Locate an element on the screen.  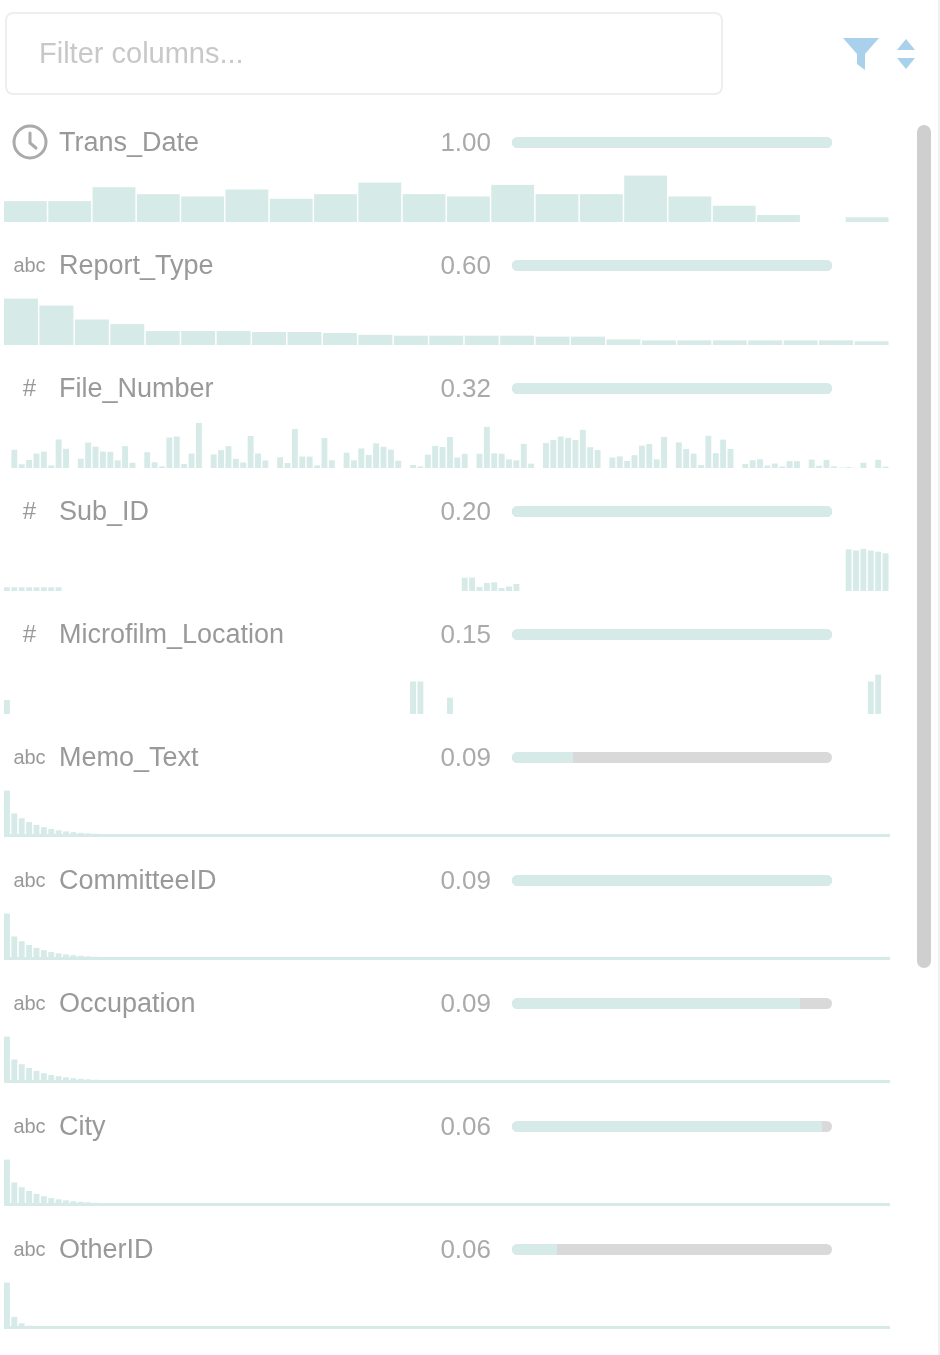
column-name: Trans_Date is located at coordinates (130, 142).